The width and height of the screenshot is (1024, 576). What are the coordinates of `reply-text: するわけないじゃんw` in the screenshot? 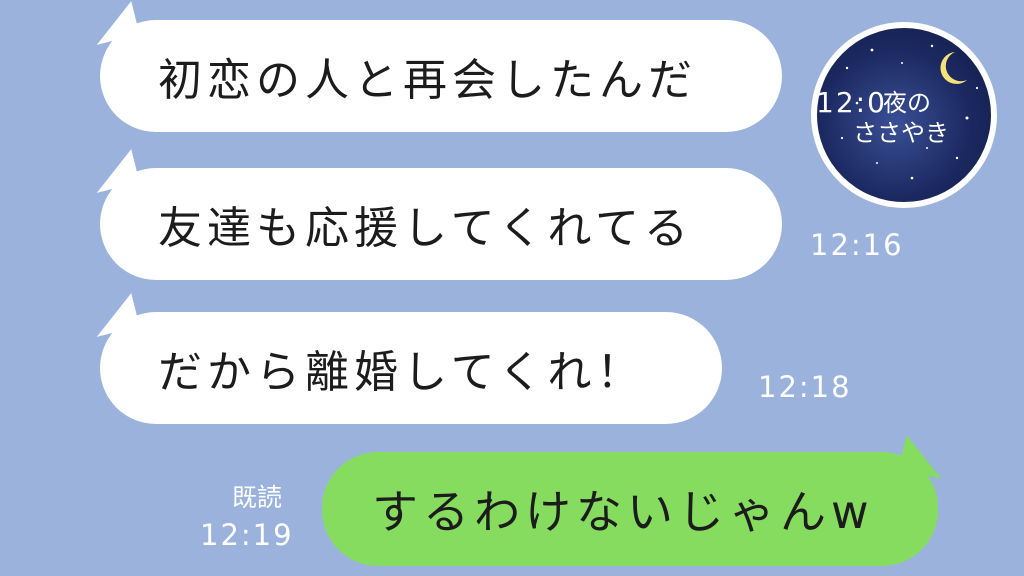 It's located at (623, 512).